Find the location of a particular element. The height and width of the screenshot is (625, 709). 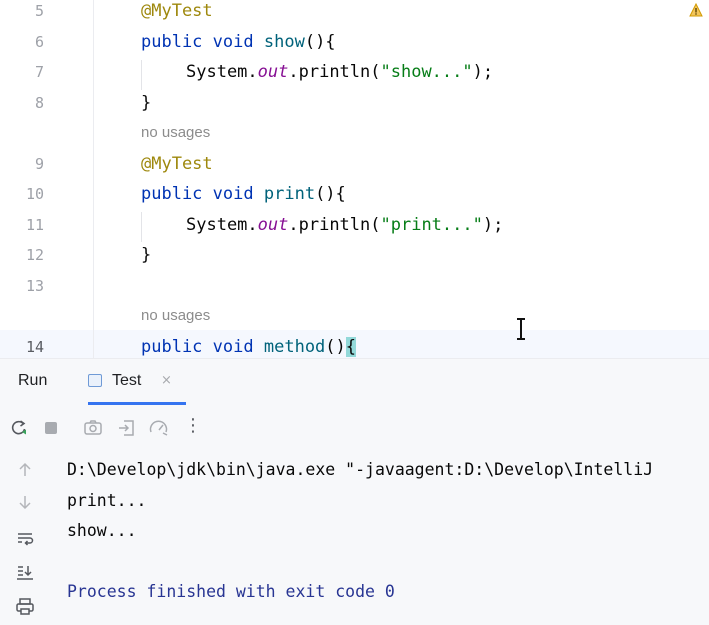

console-side-toolbar is located at coordinates (25, 540).